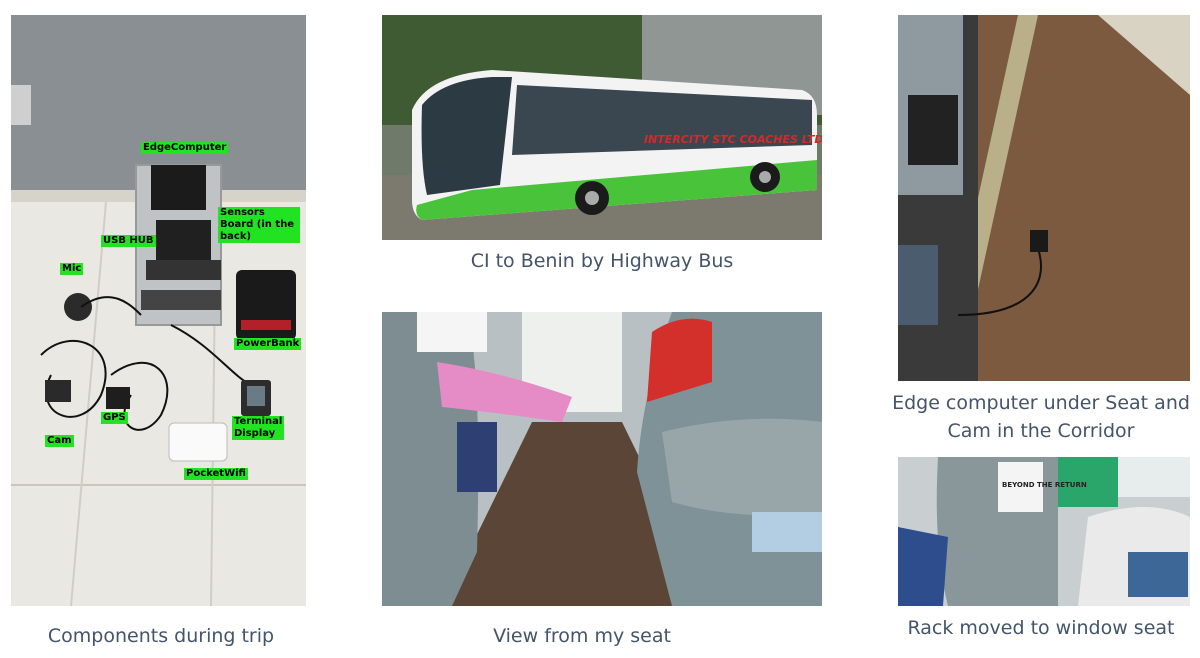 The image size is (1200, 658). Describe the element at coordinates (259, 225) in the screenshot. I see `label-sensors-board: Sensors Board (in the back)` at that location.